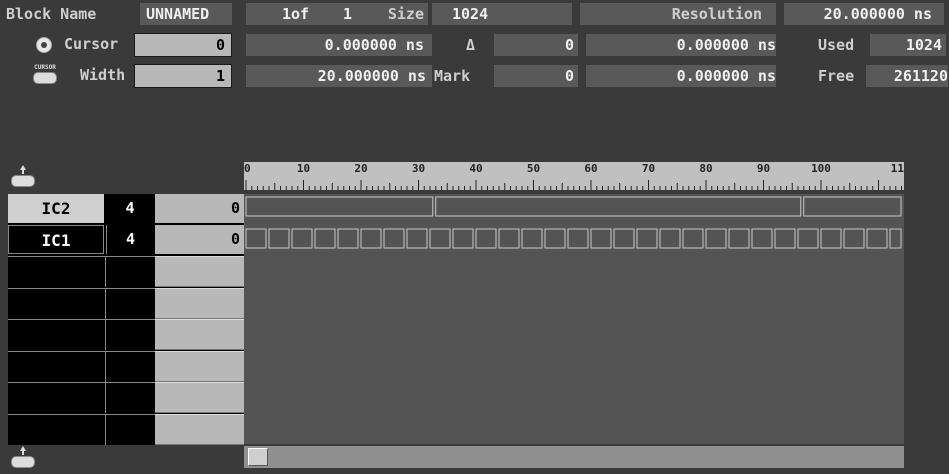 The height and width of the screenshot is (474, 949). I want to click on cursor-knob-icon: CURSOR, so click(45, 74).